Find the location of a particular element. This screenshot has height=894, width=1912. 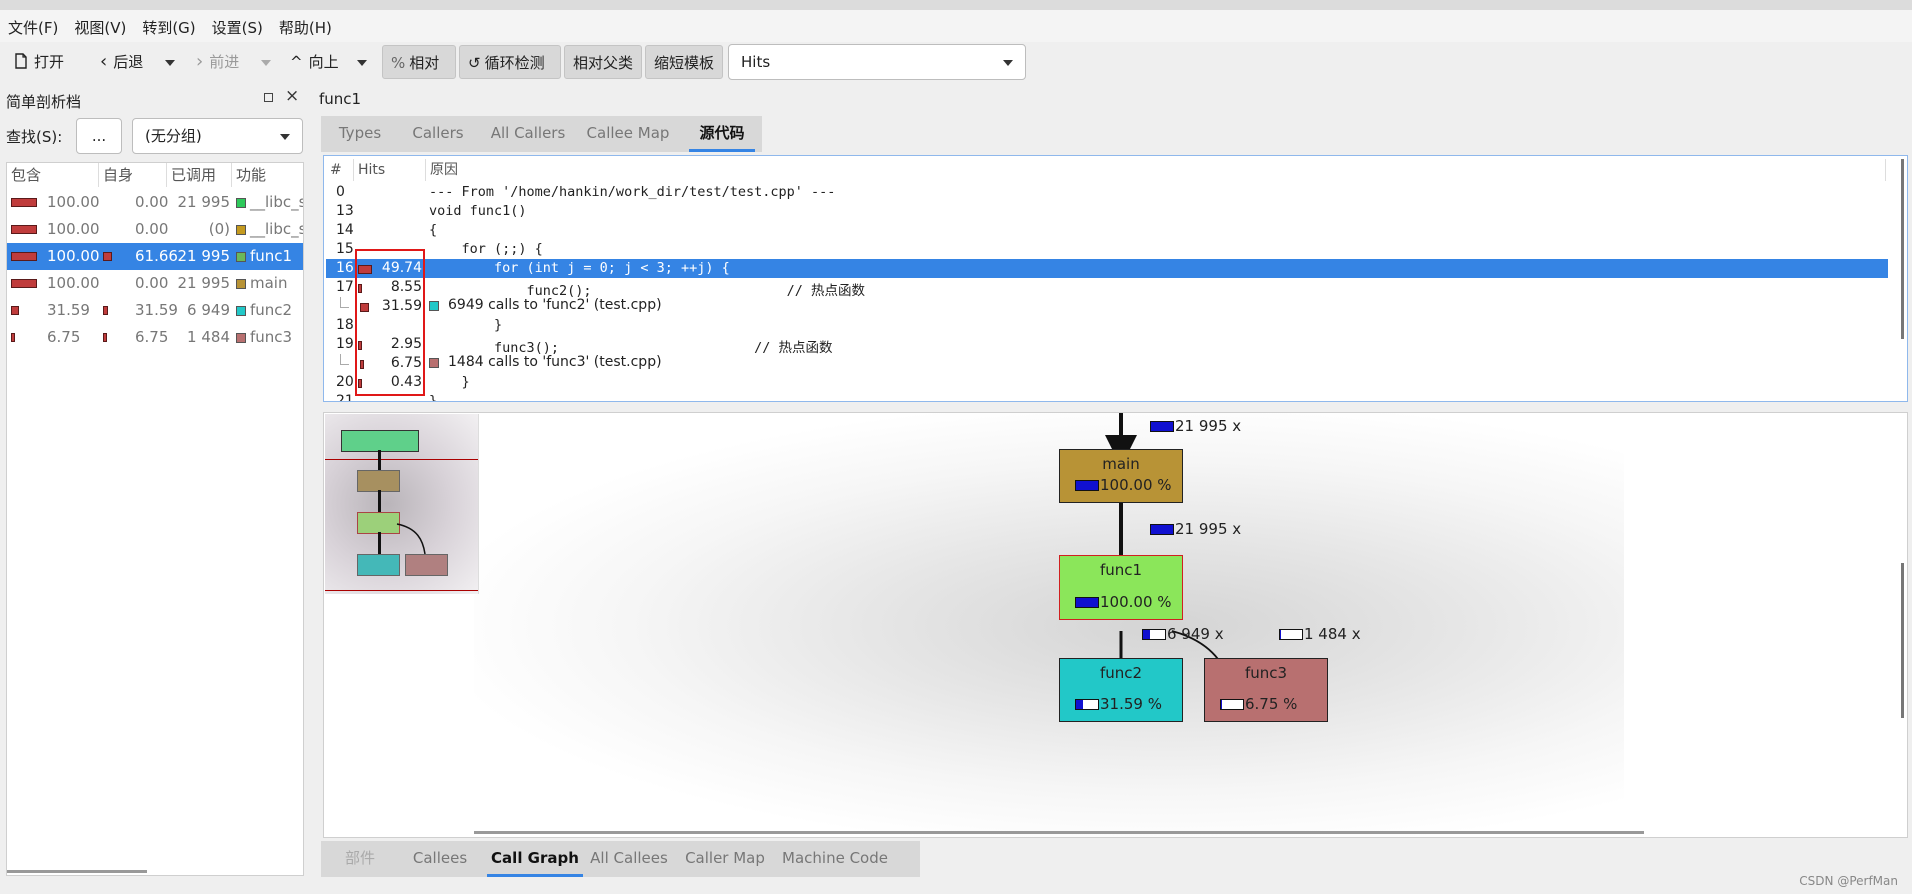

relative-parent-toggle: 相对父类 is located at coordinates (603, 62).